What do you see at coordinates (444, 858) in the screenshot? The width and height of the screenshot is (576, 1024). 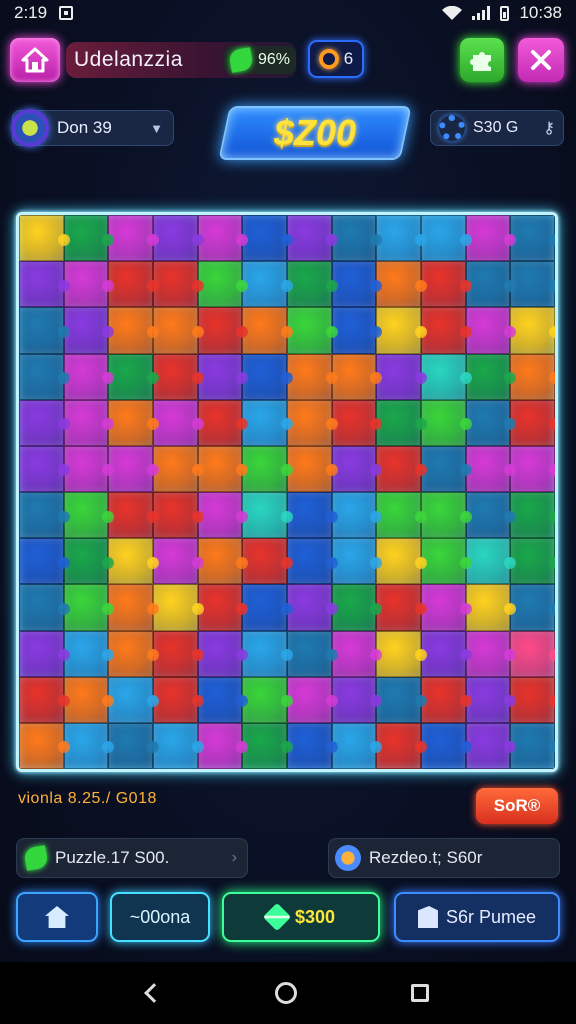 I see `reward-info-field: Rezdeo.t; S60r` at bounding box center [444, 858].